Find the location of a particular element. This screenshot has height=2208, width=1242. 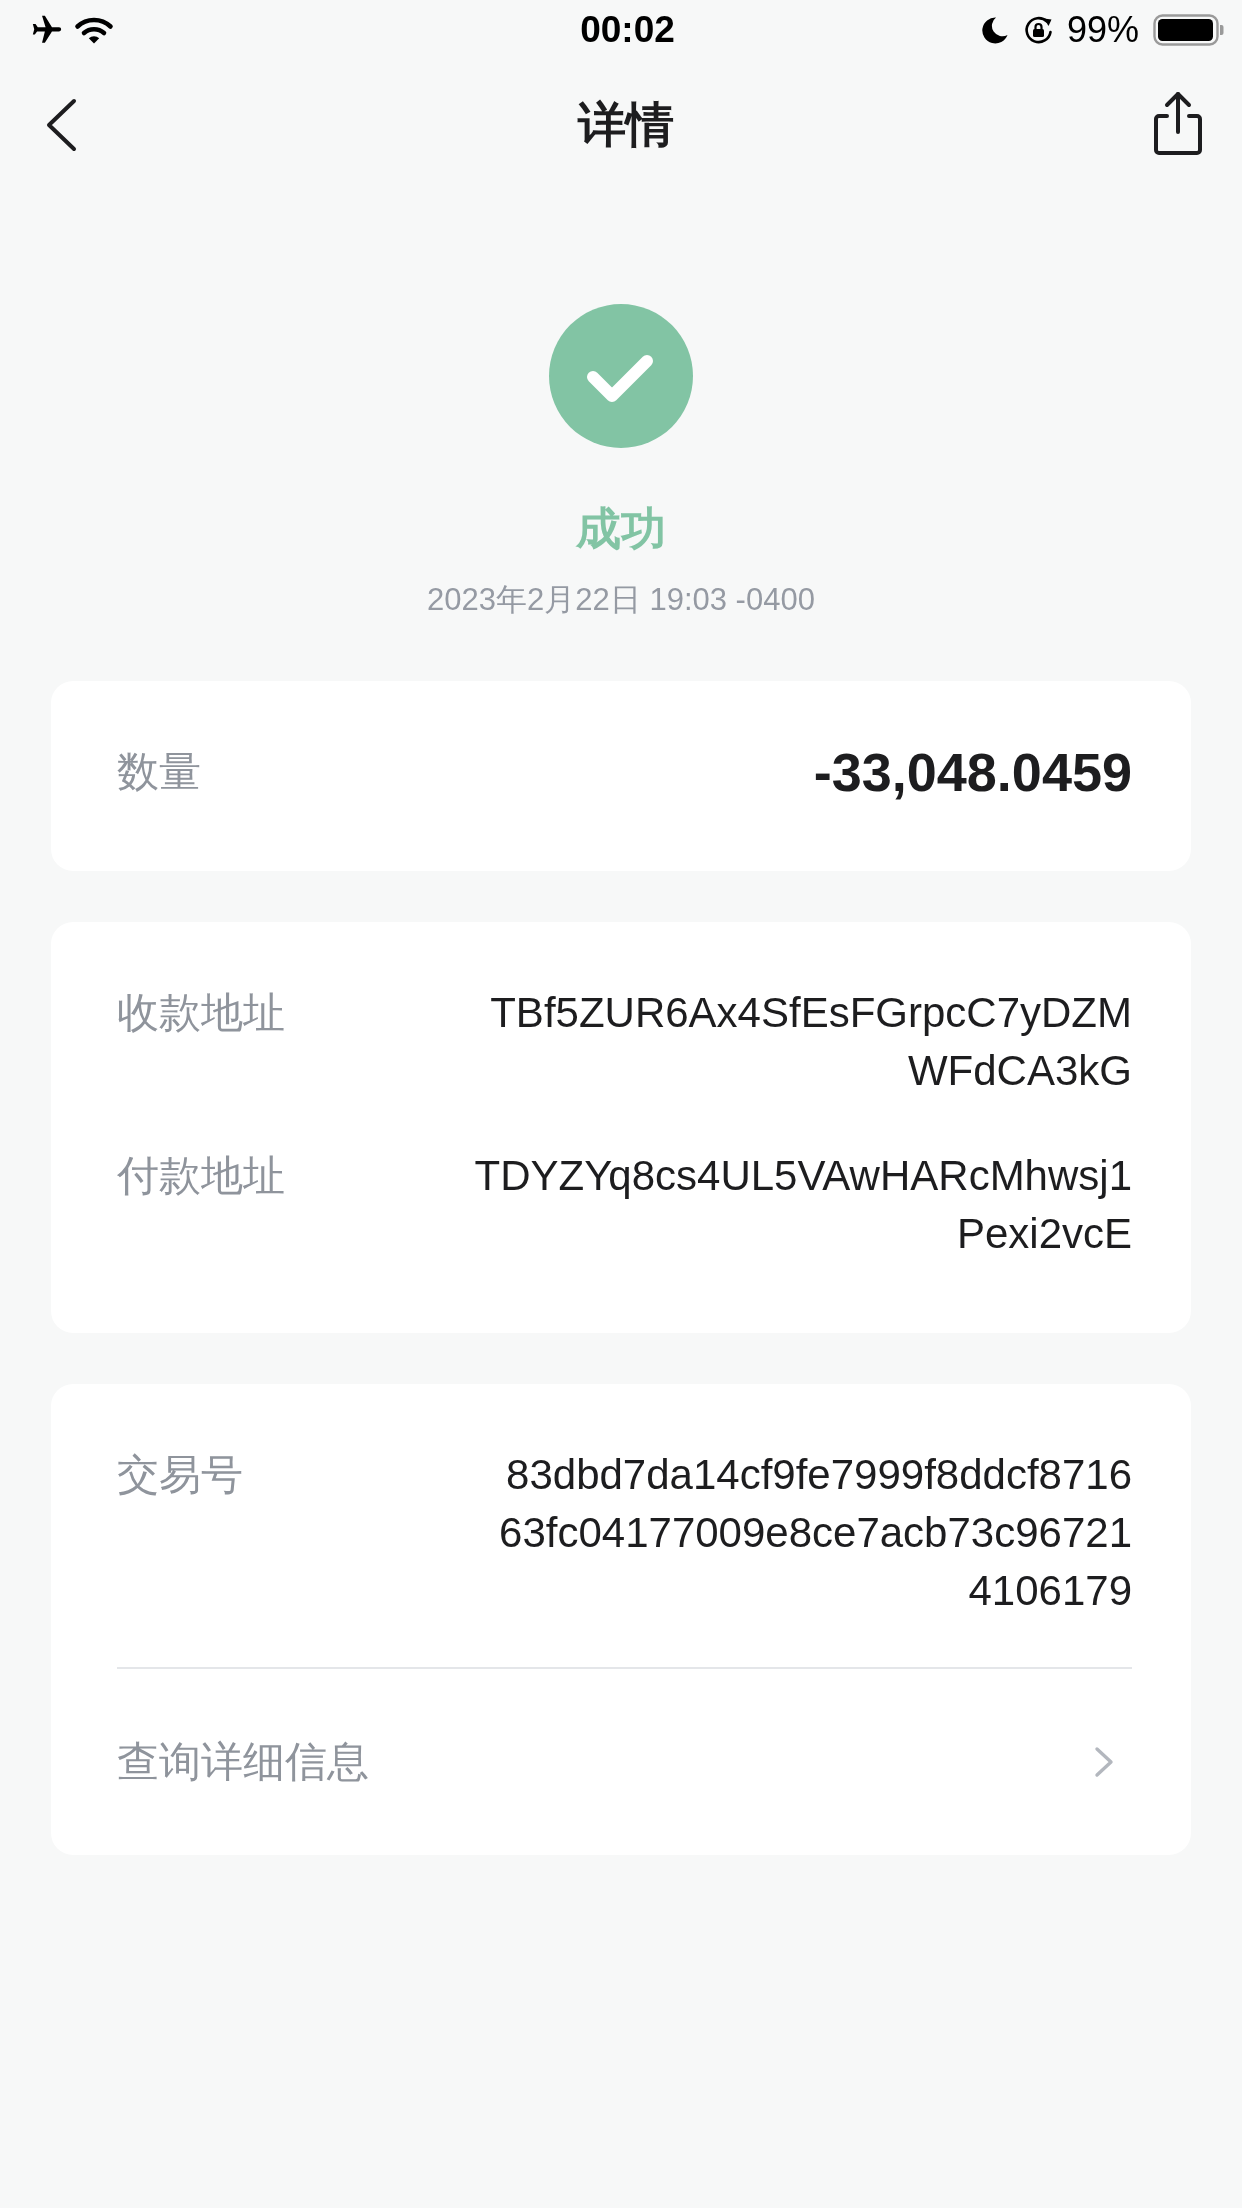

wifi-icon is located at coordinates (94, 30).